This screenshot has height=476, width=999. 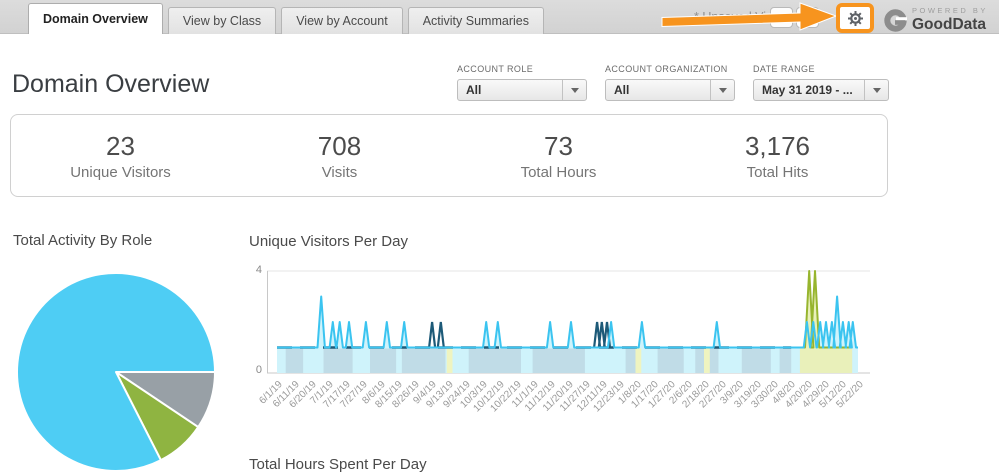 What do you see at coordinates (258, 370) in the screenshot?
I see `y-axis-tick: 0` at bounding box center [258, 370].